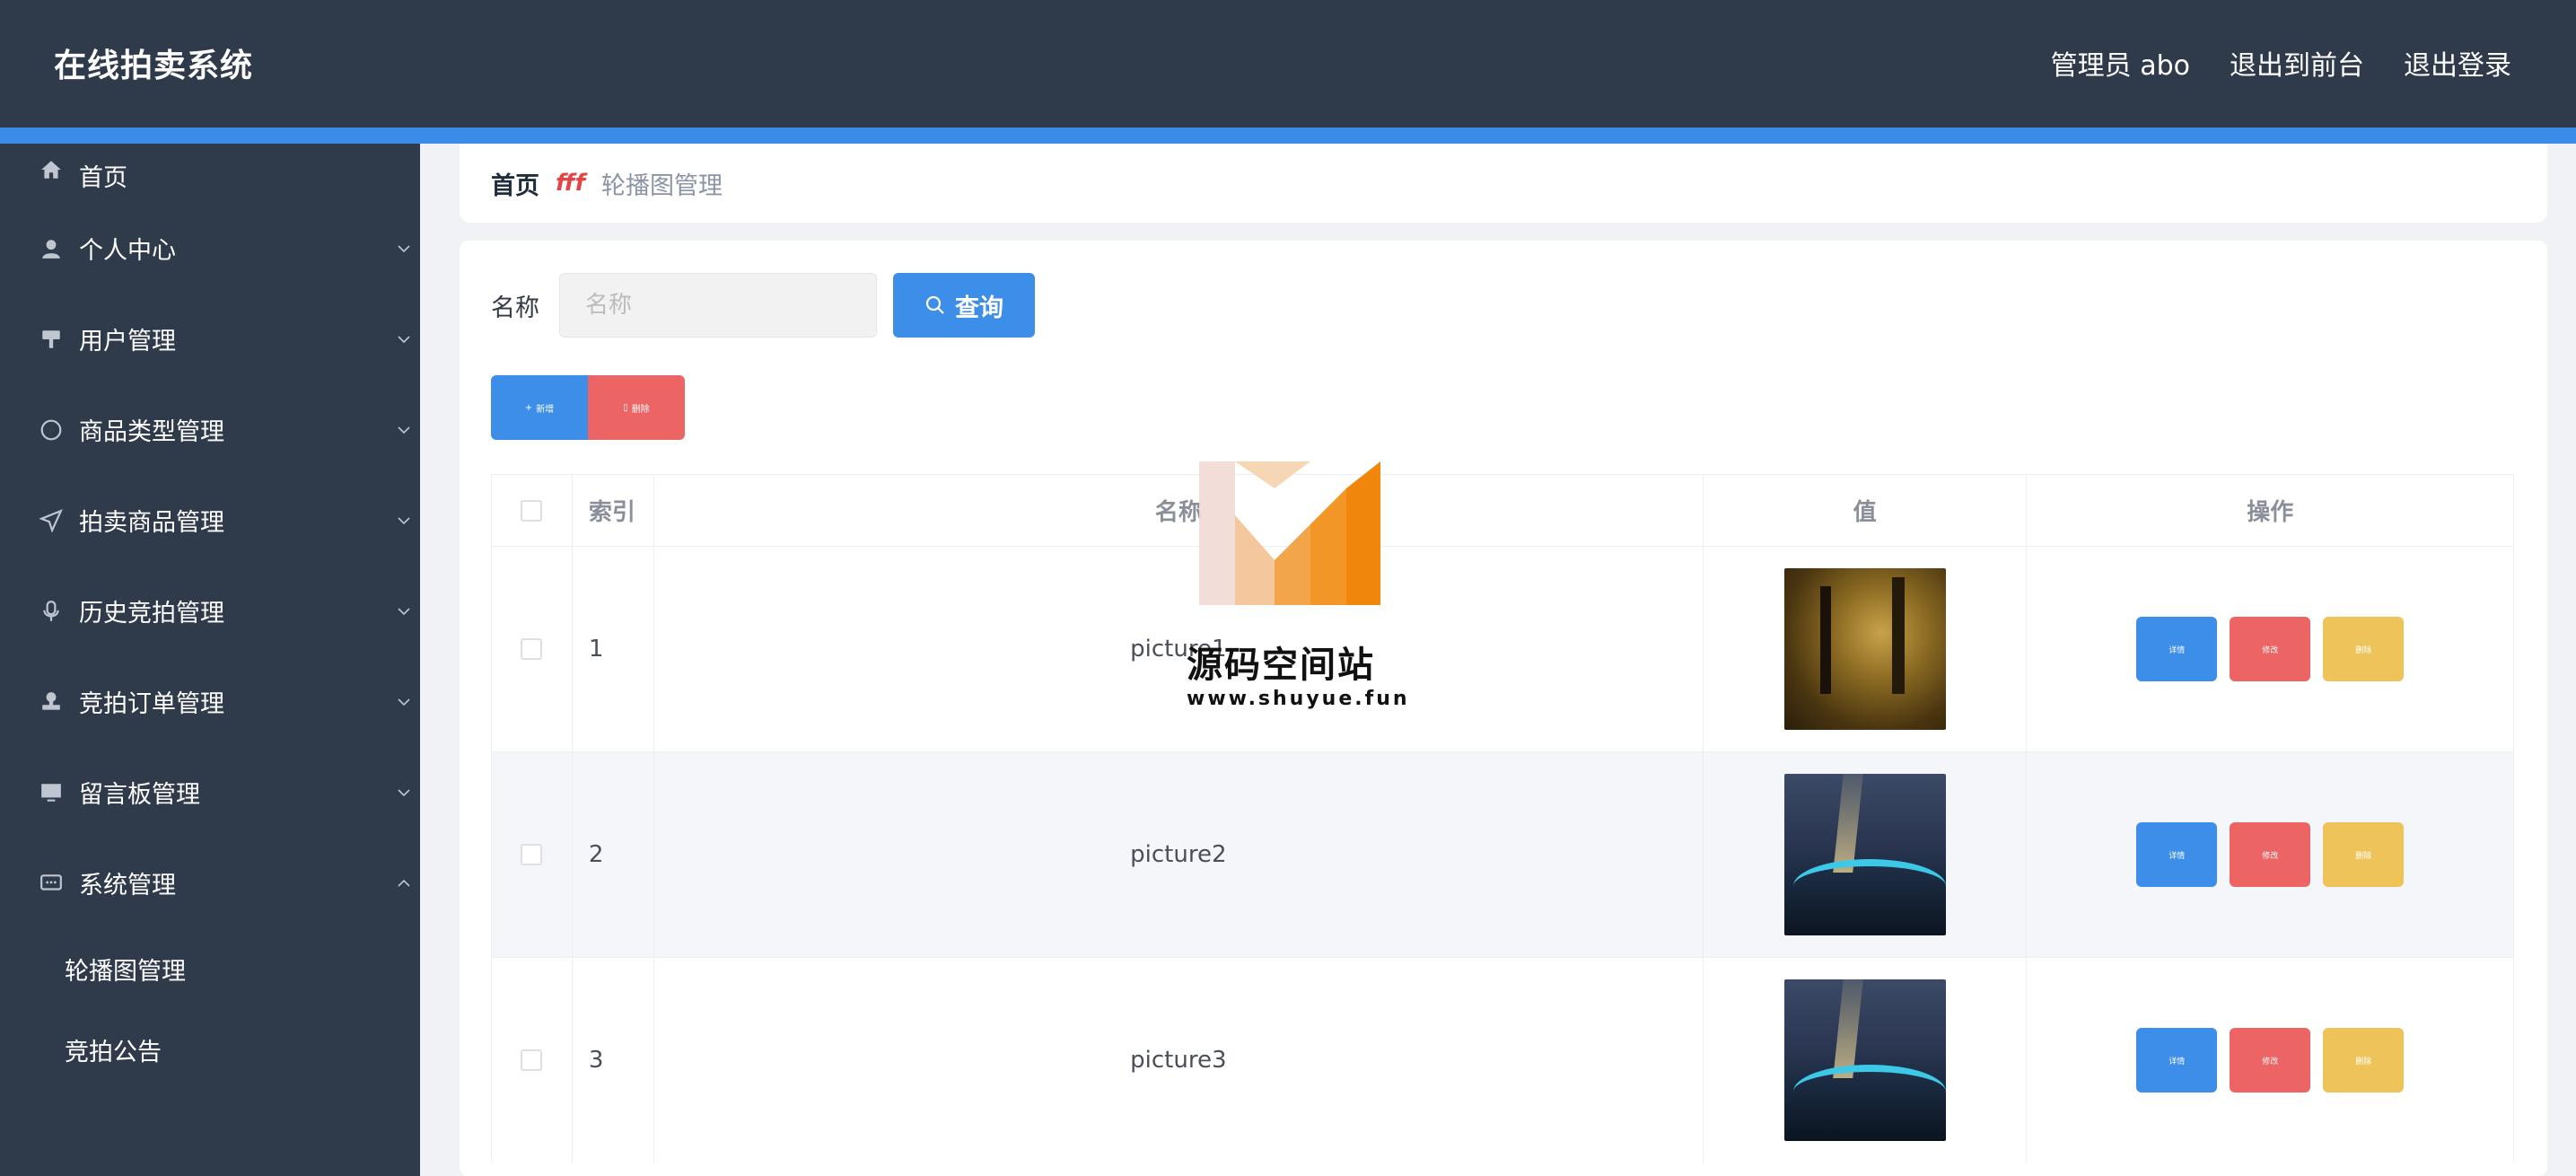 The image size is (2576, 1176). Describe the element at coordinates (210, 430) in the screenshot. I see `sidebar-item-product-type-management: 商品类型管理` at that location.